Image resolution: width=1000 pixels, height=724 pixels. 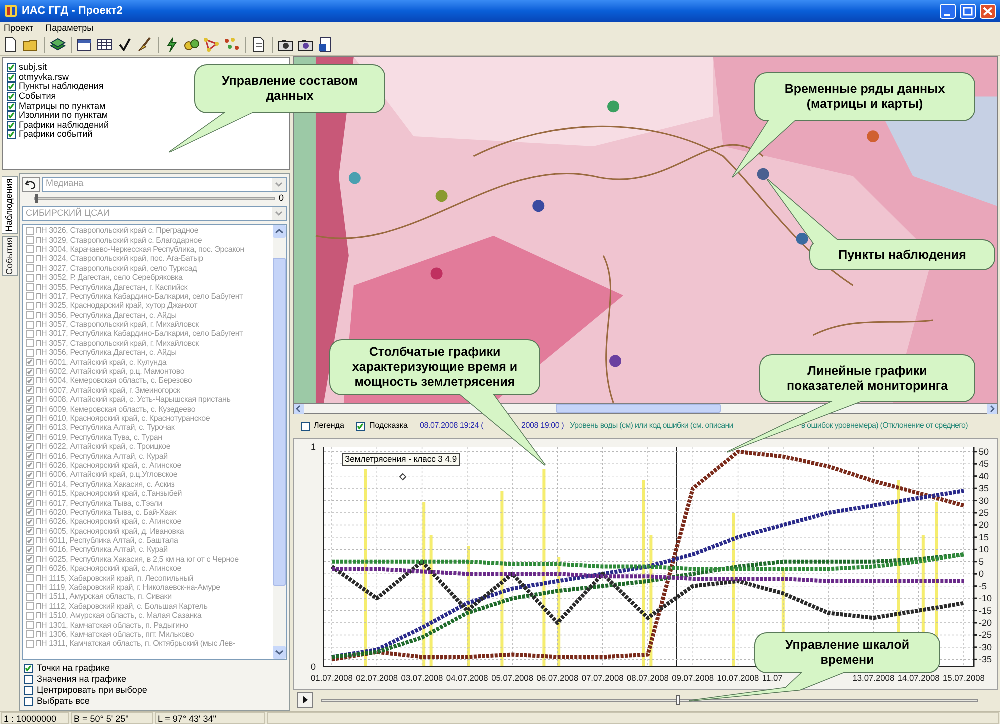 What do you see at coordinates (36, 198) in the screenshot?
I see `slider-thumb` at bounding box center [36, 198].